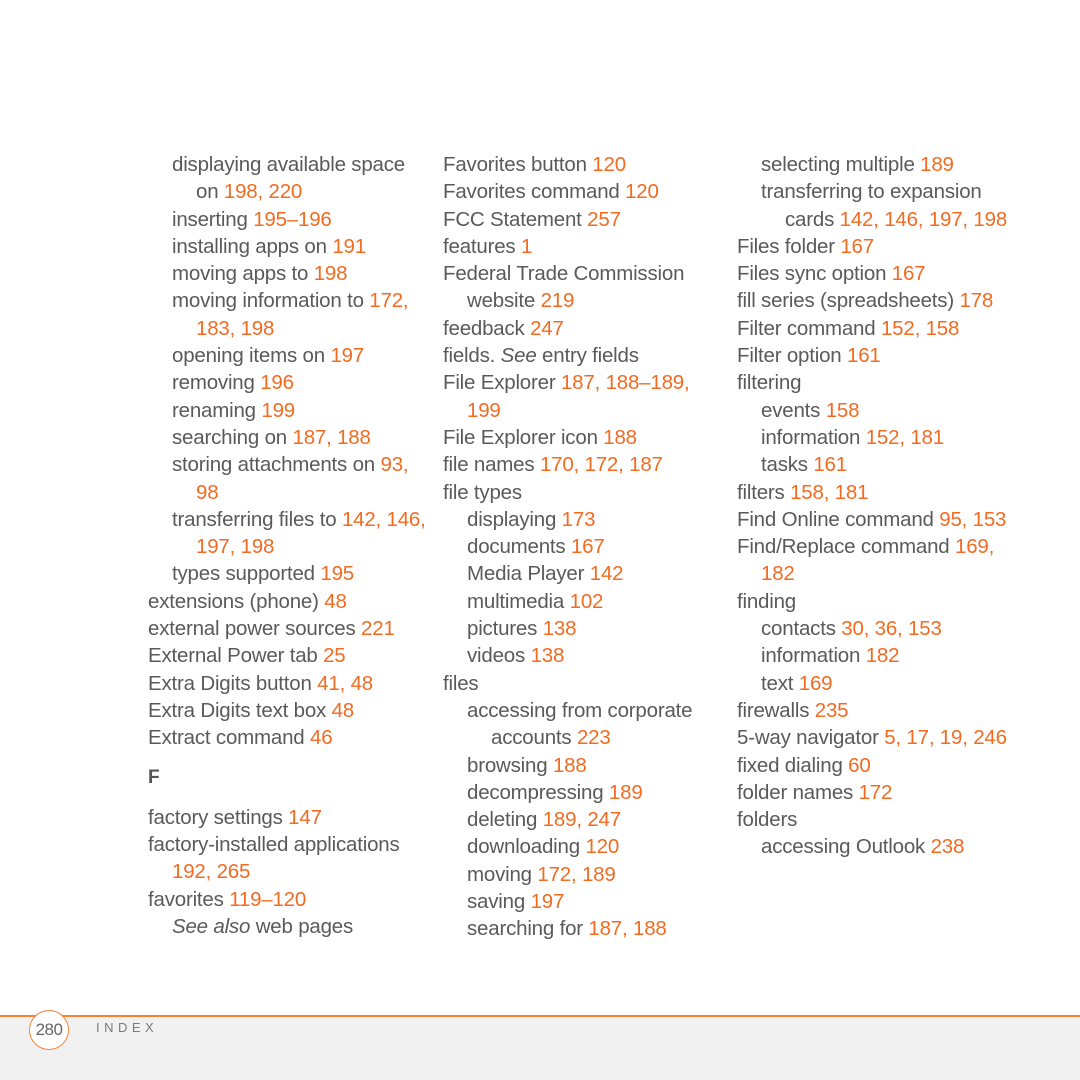 The height and width of the screenshot is (1080, 1080). Describe the element at coordinates (579, 519) in the screenshot. I see `page-references: 173` at that location.